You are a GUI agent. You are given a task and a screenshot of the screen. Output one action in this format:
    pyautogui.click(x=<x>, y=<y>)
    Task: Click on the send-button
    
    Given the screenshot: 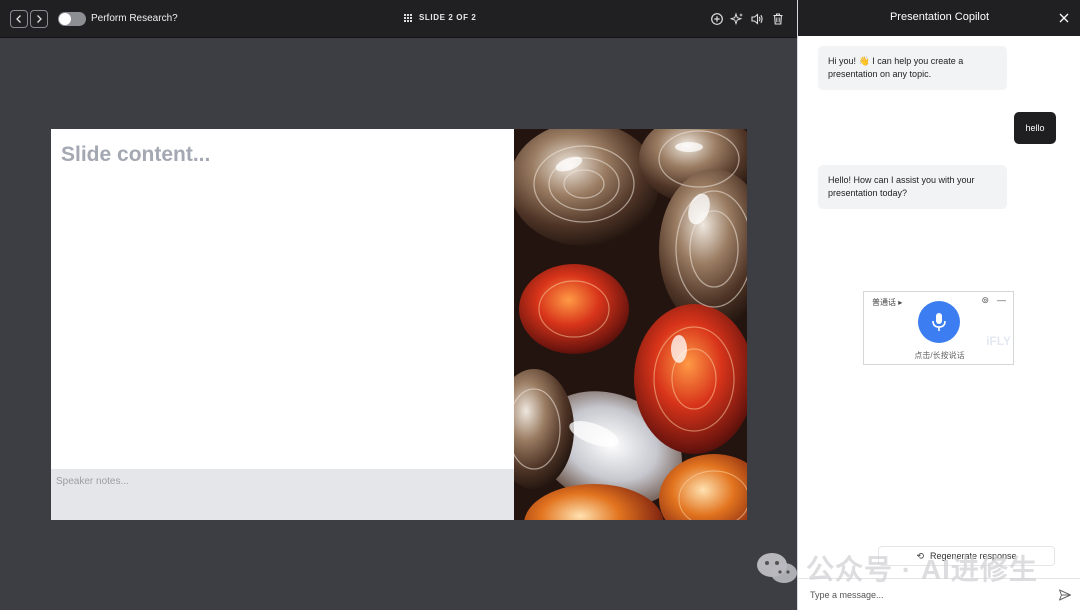 What is the action you would take?
    pyautogui.click(x=1065, y=595)
    